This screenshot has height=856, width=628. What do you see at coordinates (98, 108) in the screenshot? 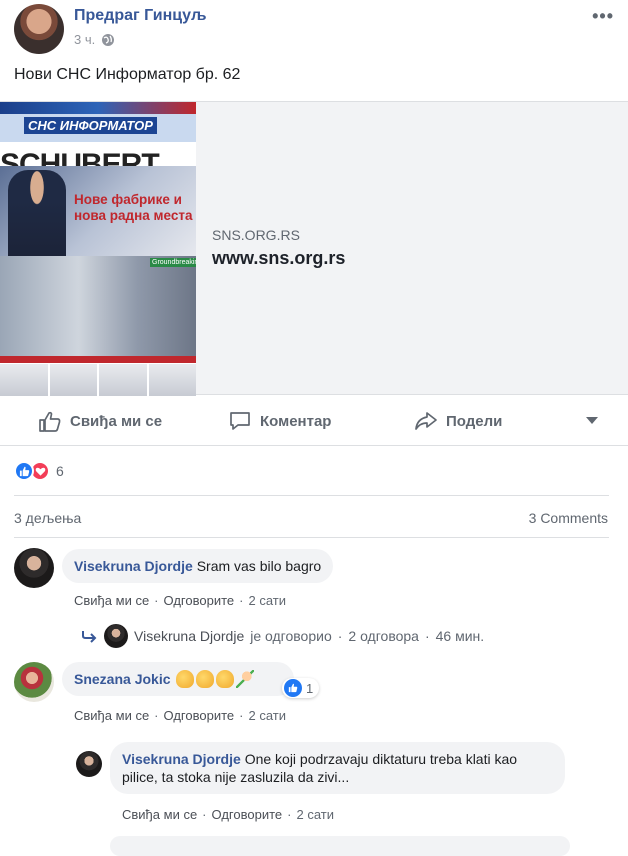
I see `newspaper-top-band` at bounding box center [98, 108].